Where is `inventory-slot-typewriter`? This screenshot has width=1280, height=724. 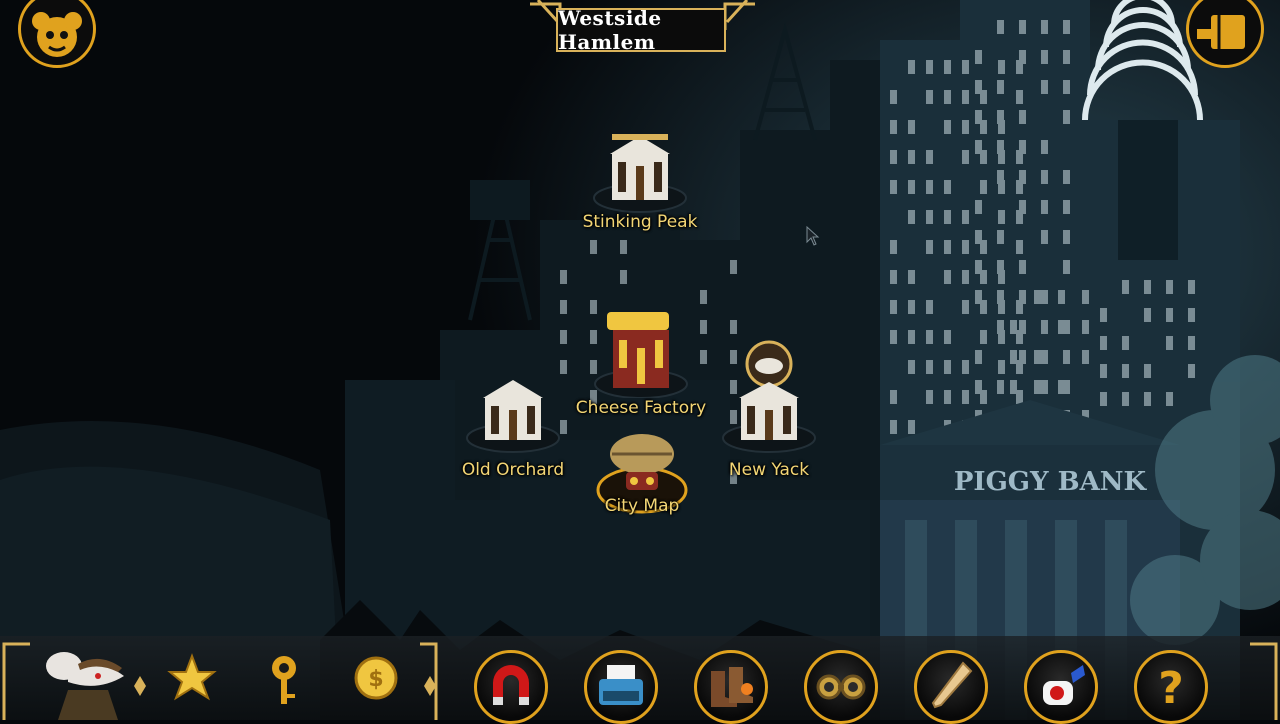
inventory-slot-typewriter is located at coordinates (621, 687).